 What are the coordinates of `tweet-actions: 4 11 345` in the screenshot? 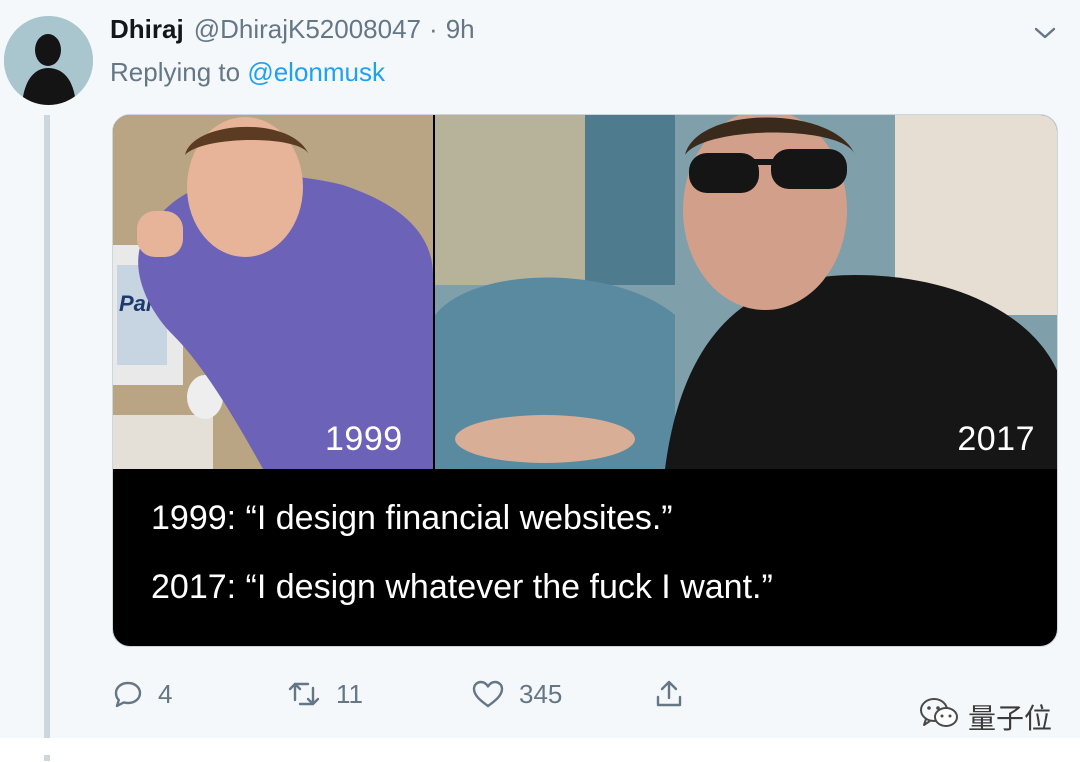 It's located at (412, 694).